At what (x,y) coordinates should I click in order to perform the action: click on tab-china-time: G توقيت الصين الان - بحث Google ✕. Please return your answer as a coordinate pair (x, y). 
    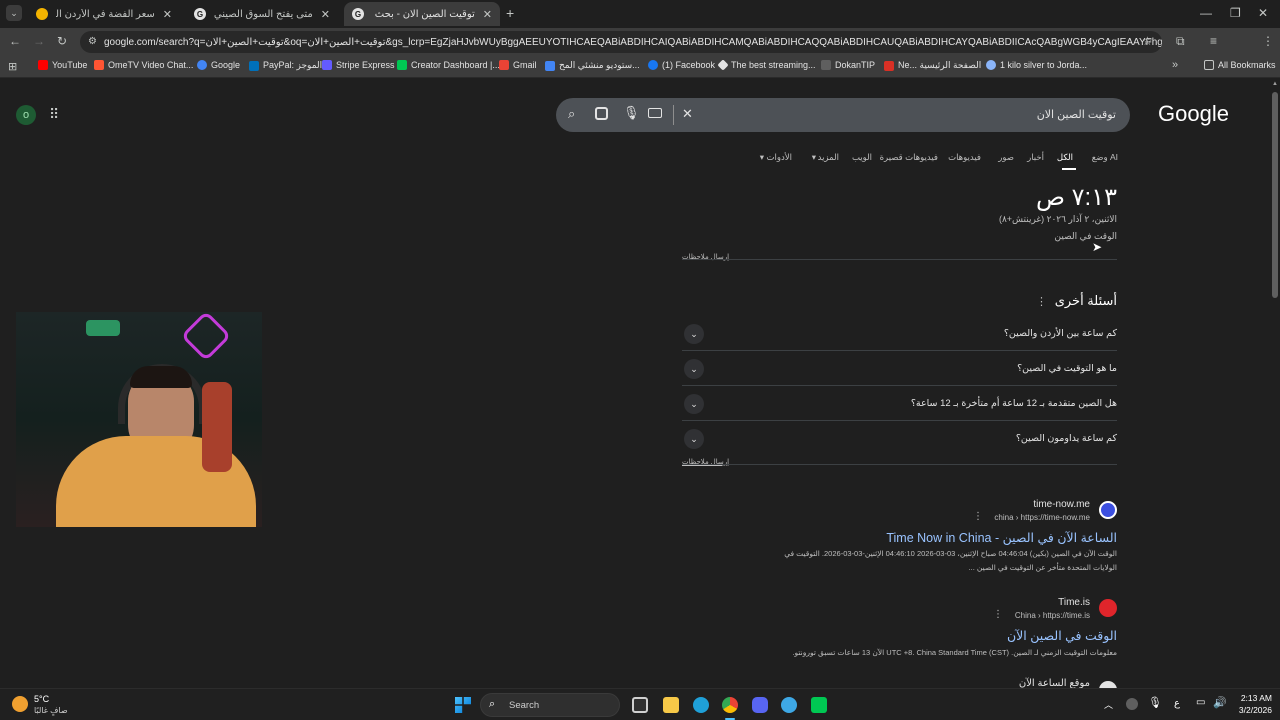
    Looking at the image, I should click on (422, 14).